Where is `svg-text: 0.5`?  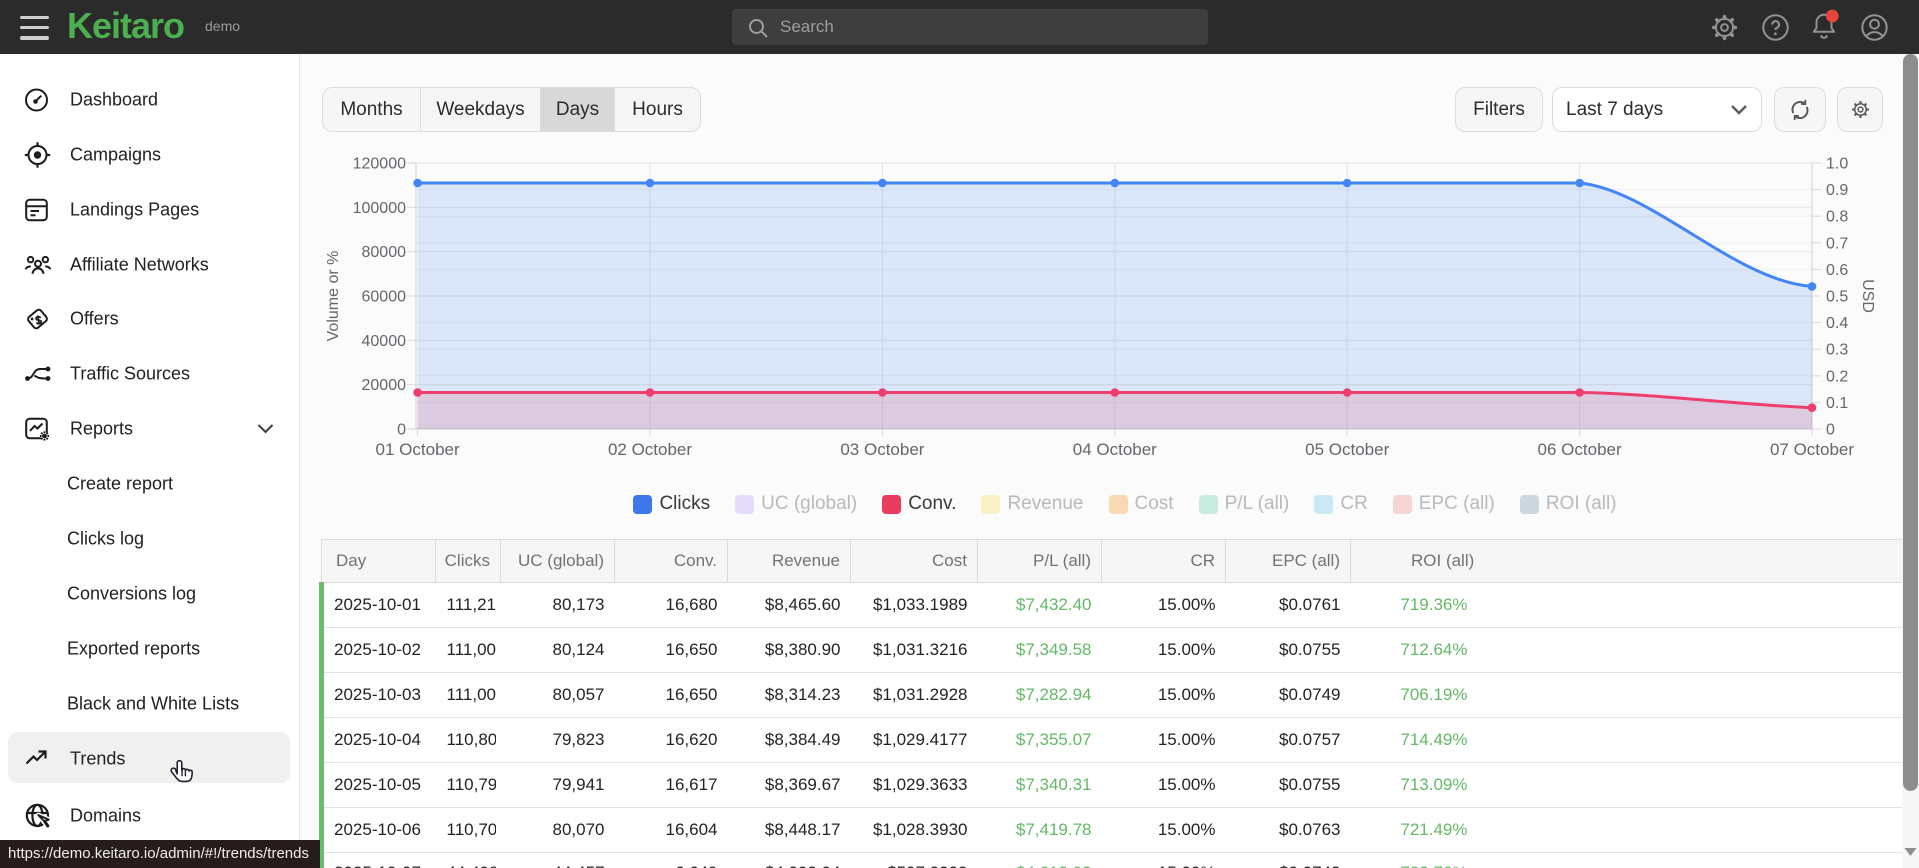 svg-text: 0.5 is located at coordinates (1837, 297).